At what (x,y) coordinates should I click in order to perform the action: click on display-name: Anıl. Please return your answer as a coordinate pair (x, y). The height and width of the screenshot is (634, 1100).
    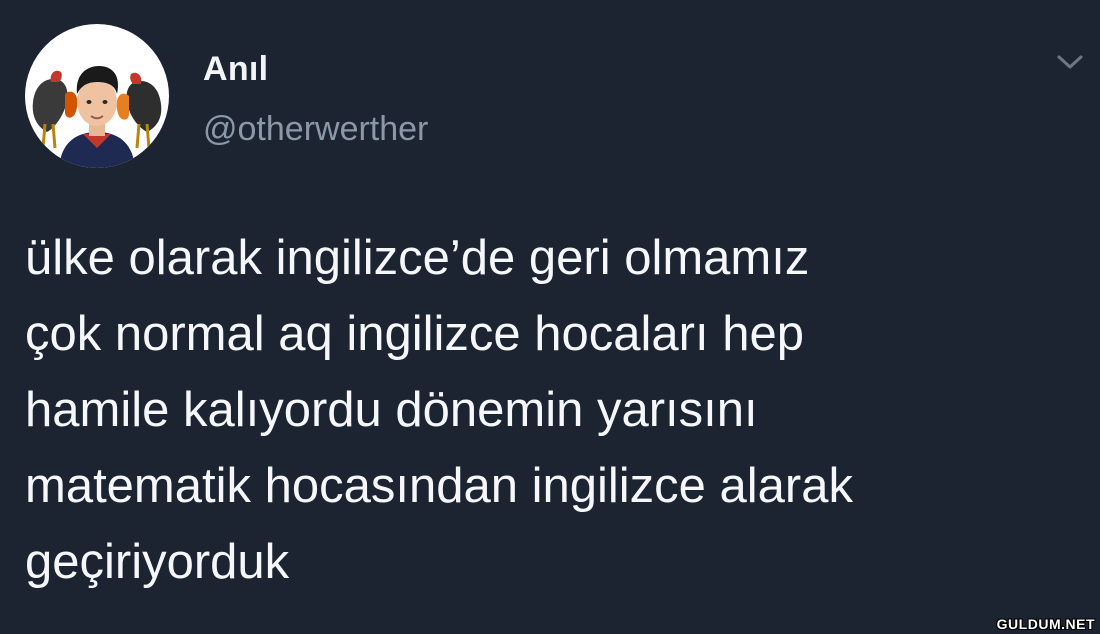
    Looking at the image, I should click on (235, 69).